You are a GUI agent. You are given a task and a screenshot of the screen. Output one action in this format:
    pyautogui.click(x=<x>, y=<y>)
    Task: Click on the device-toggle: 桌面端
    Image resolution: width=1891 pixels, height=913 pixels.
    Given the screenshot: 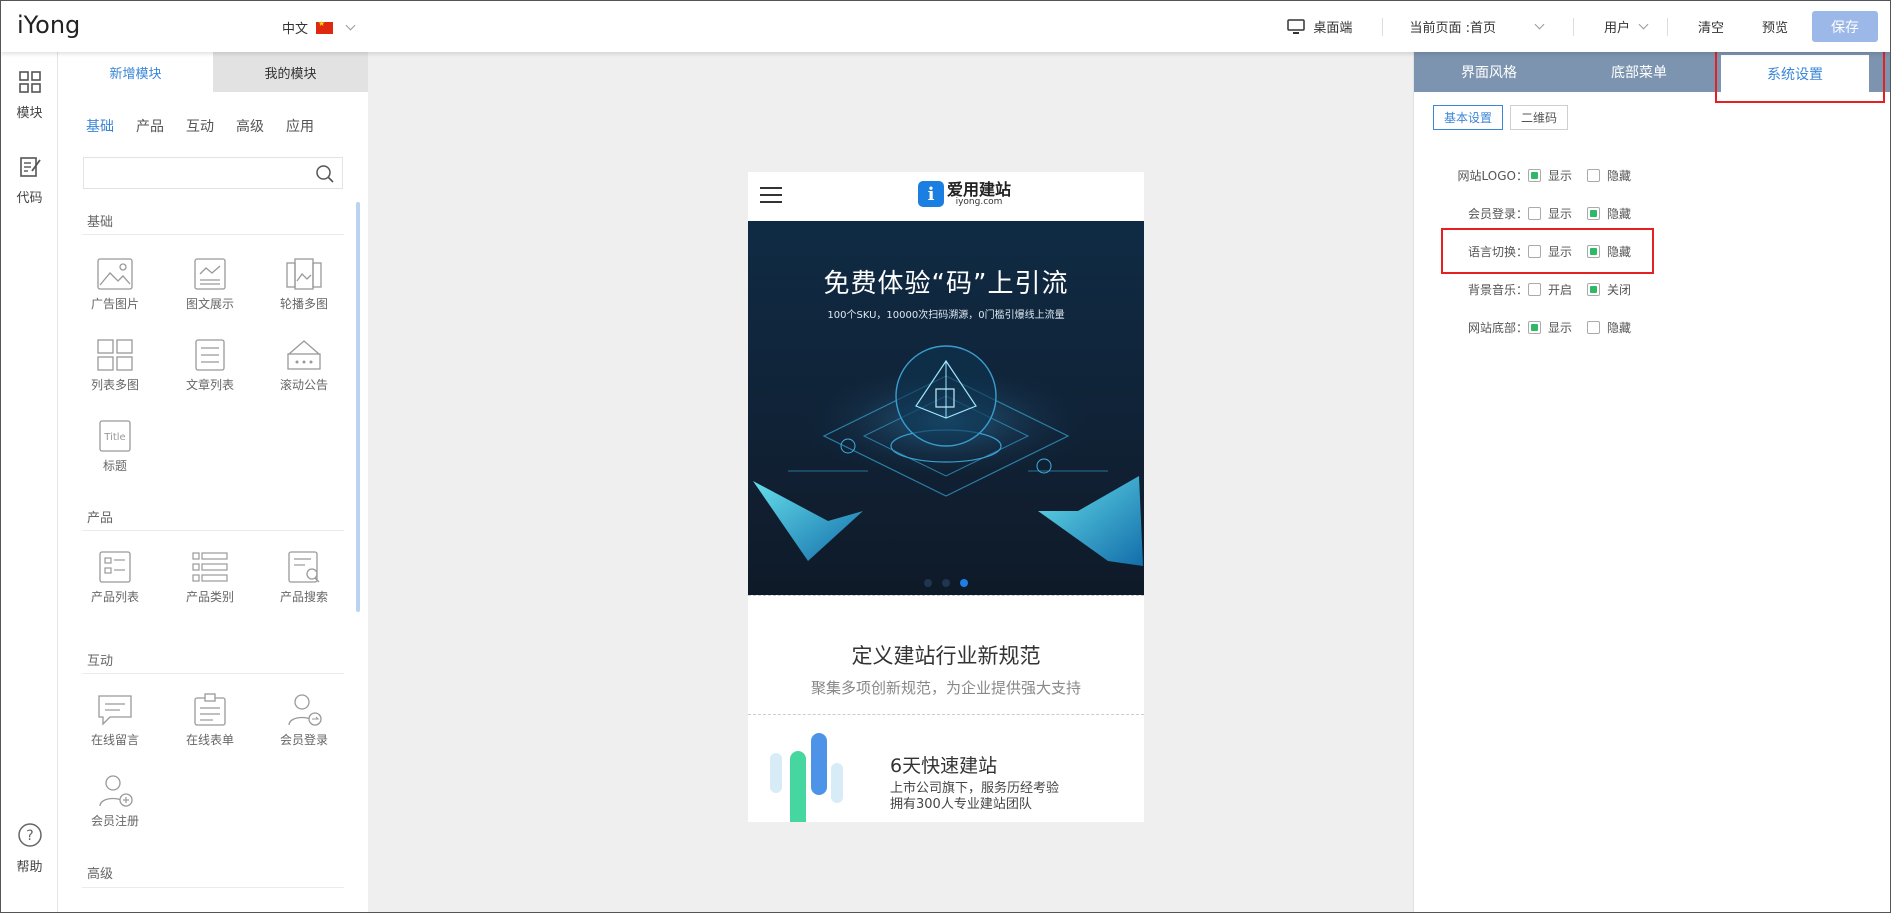 What is the action you would take?
    pyautogui.click(x=1319, y=26)
    